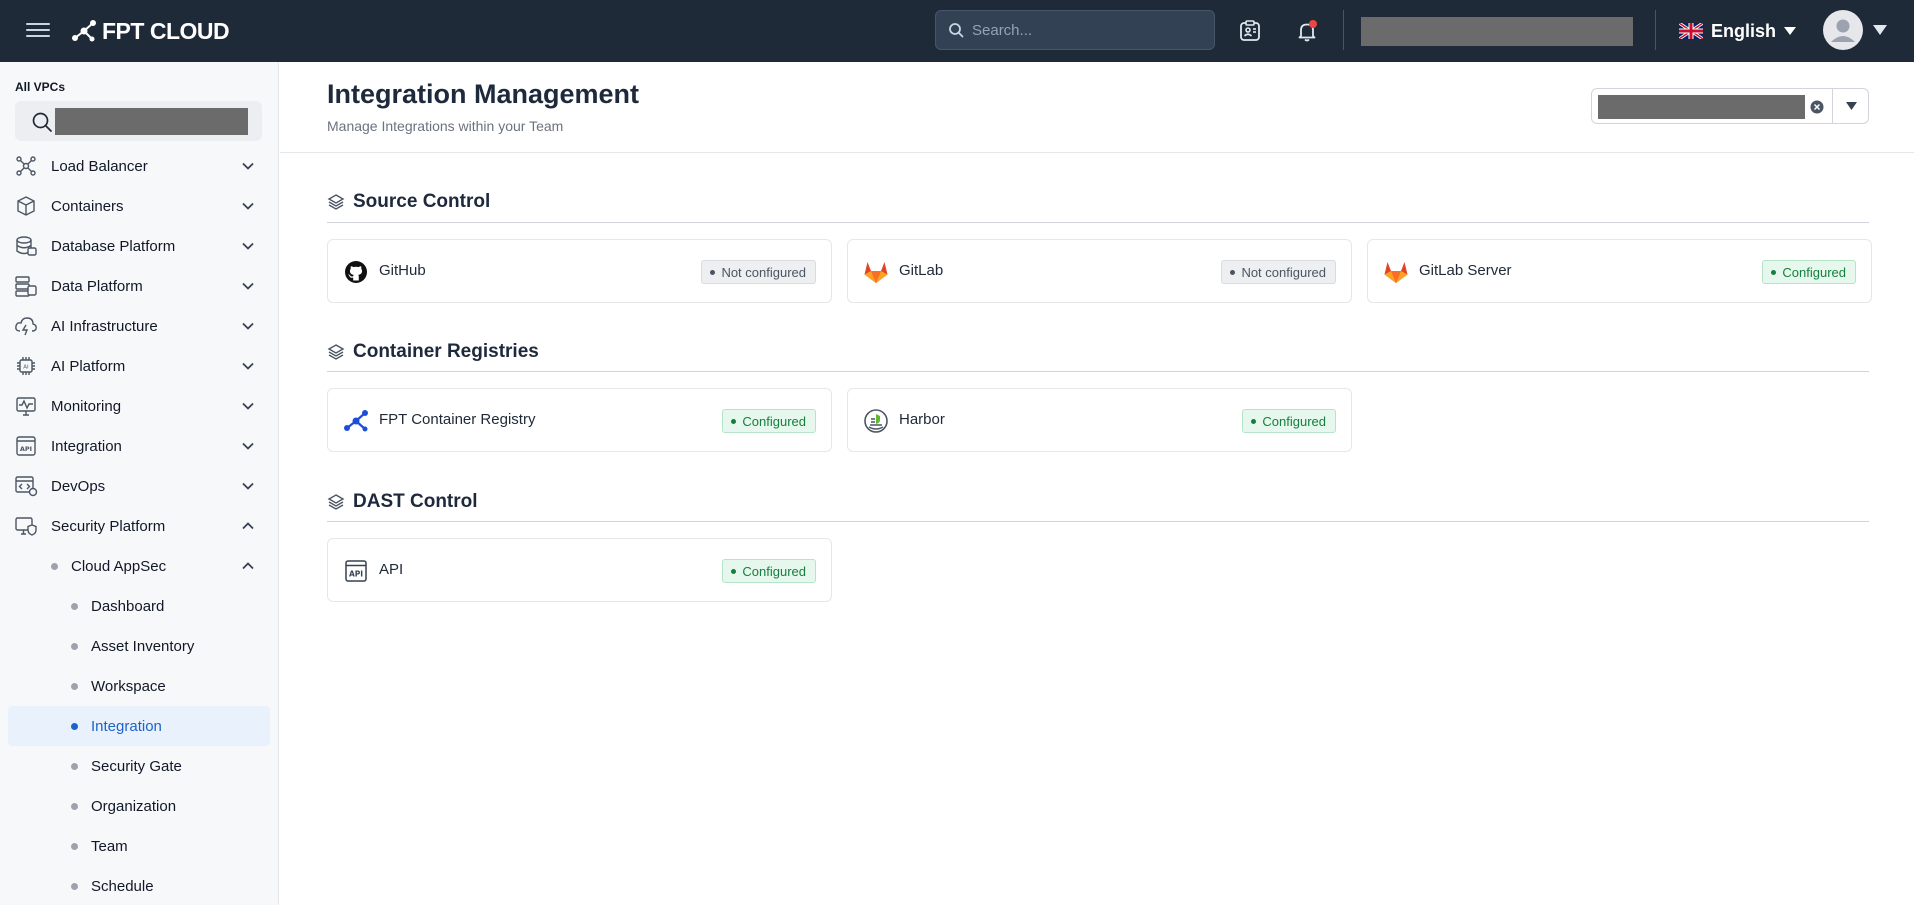 The image size is (1914, 905). I want to click on sidebar-subitem-organization: Organization, so click(139, 806).